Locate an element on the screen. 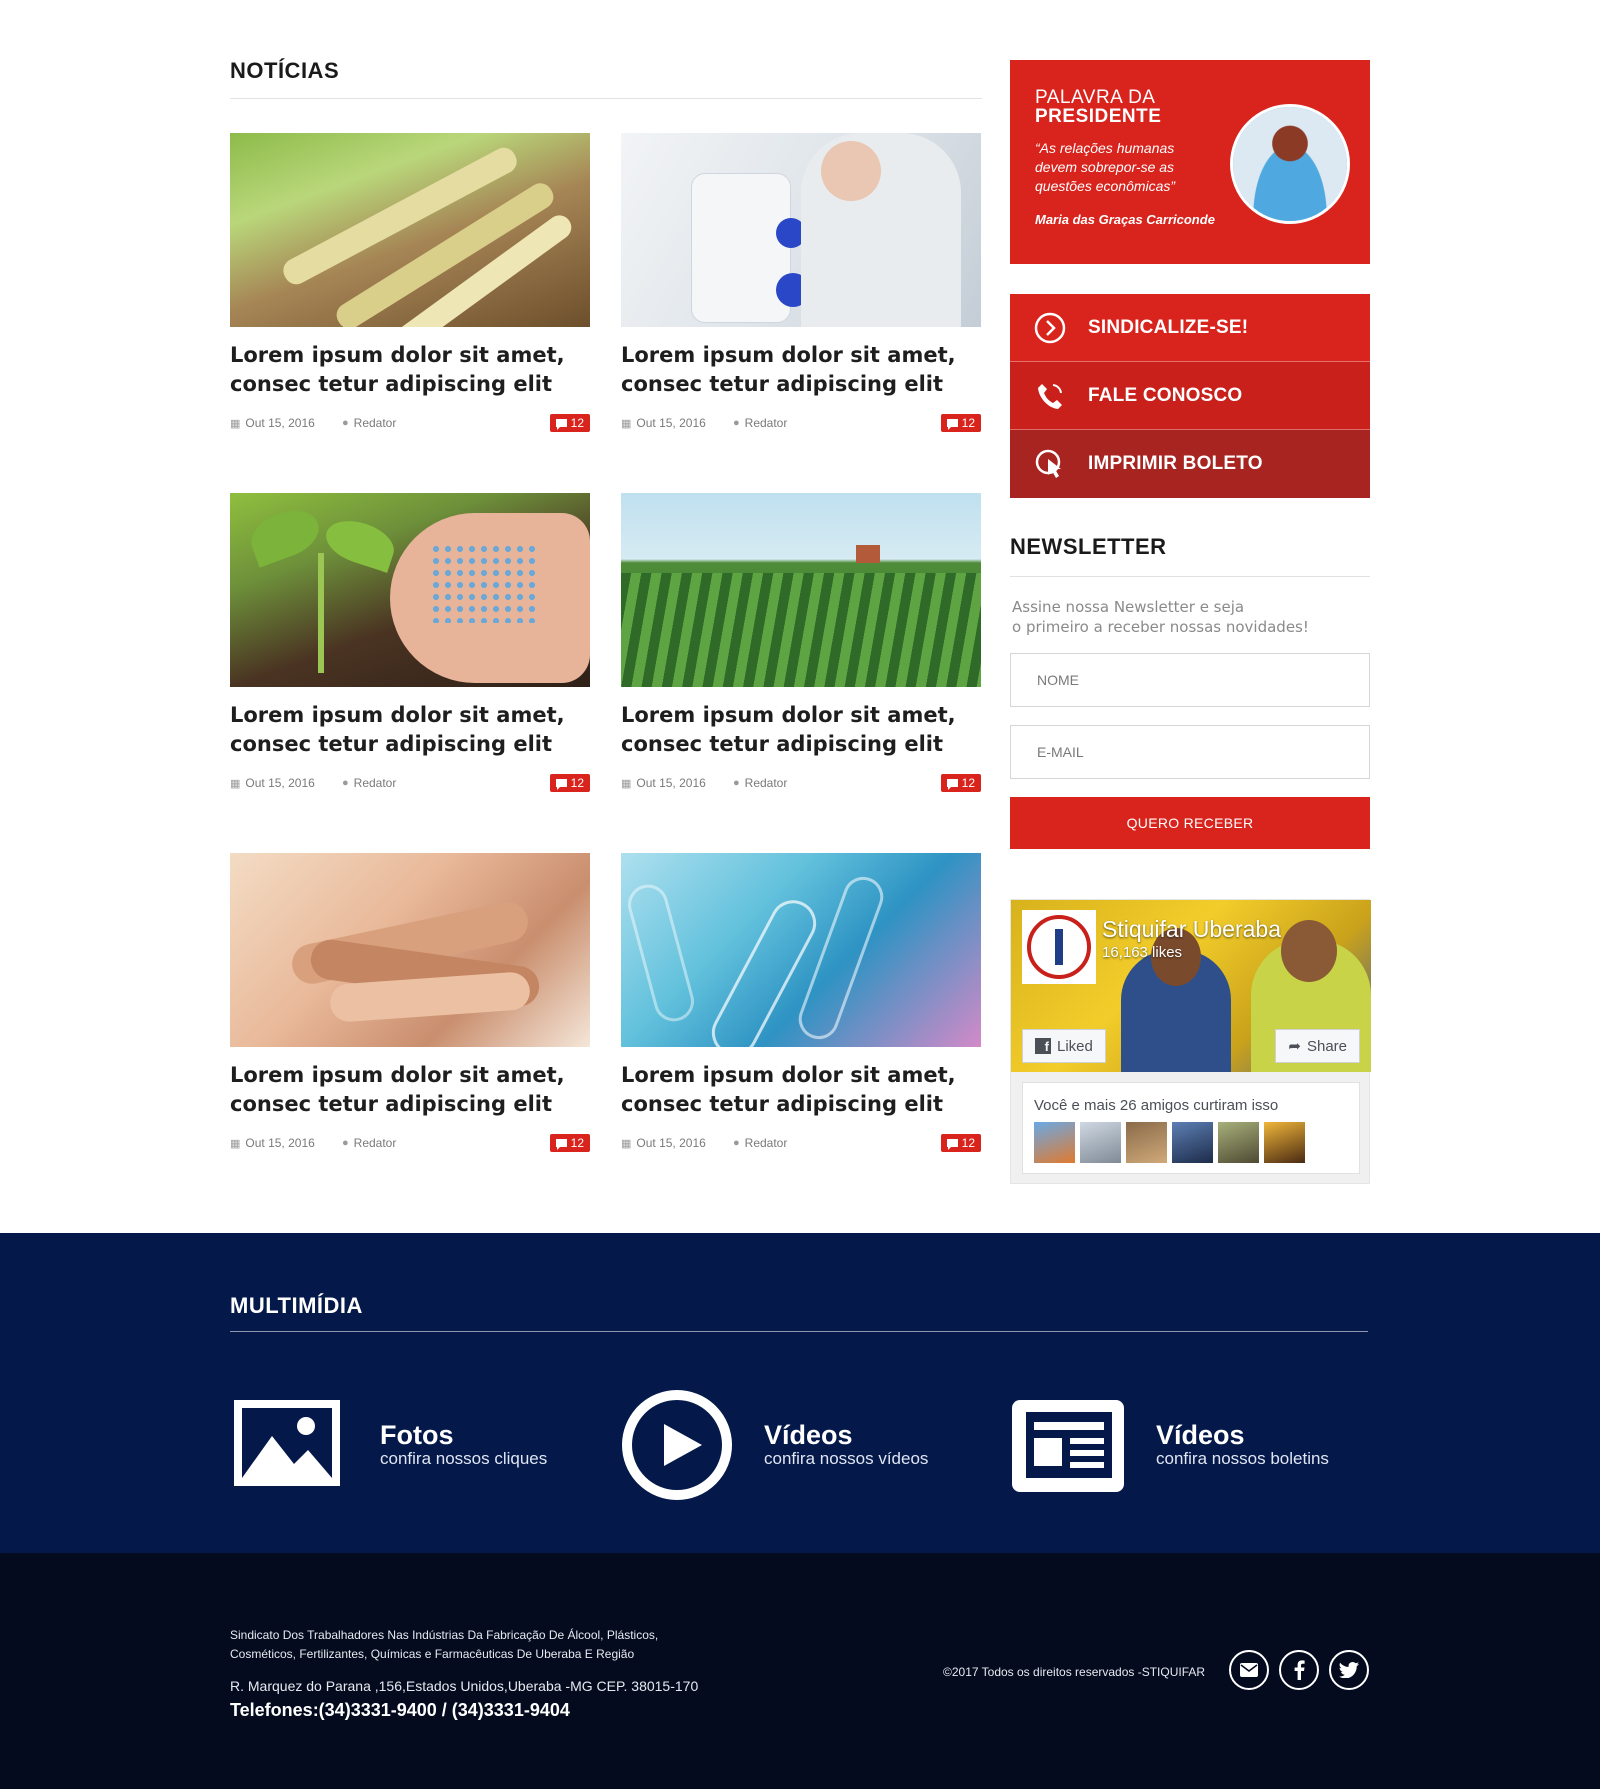 The image size is (1600, 1789). imprimir-boleto-button: IMPRIMIR BOLETO is located at coordinates (1190, 464).